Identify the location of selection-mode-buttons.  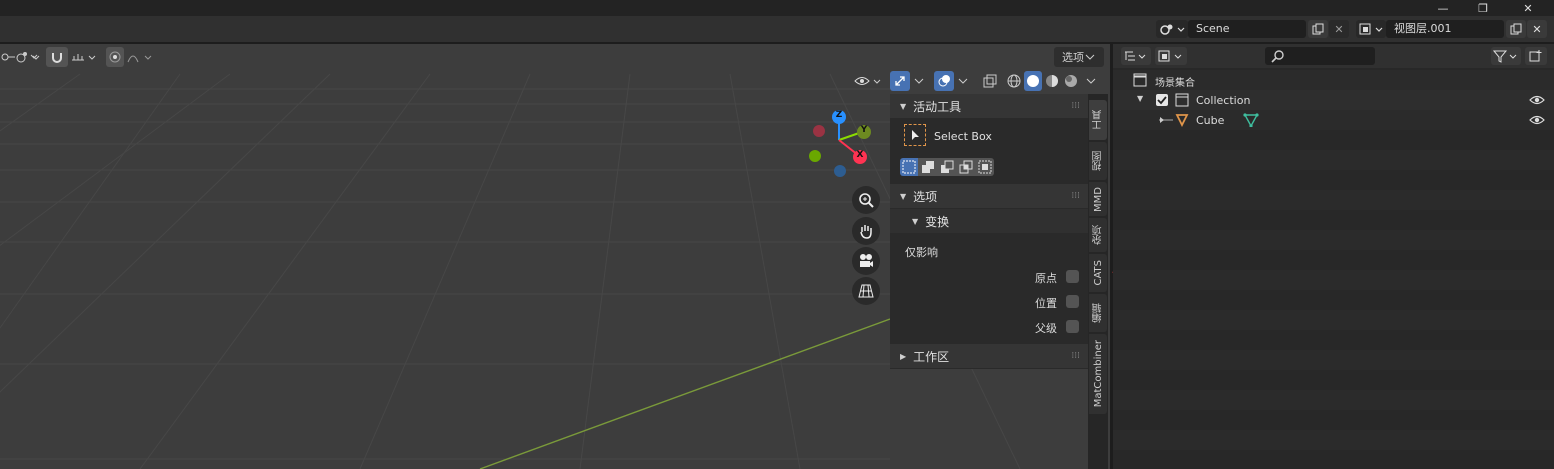
(947, 167).